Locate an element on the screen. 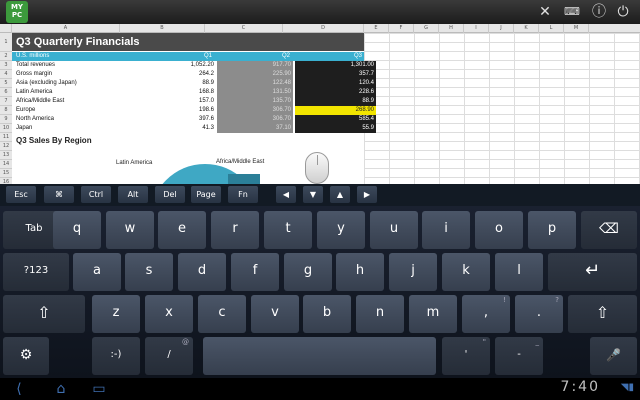 This screenshot has height=400, width=640. col-header: J is located at coordinates (501, 28).